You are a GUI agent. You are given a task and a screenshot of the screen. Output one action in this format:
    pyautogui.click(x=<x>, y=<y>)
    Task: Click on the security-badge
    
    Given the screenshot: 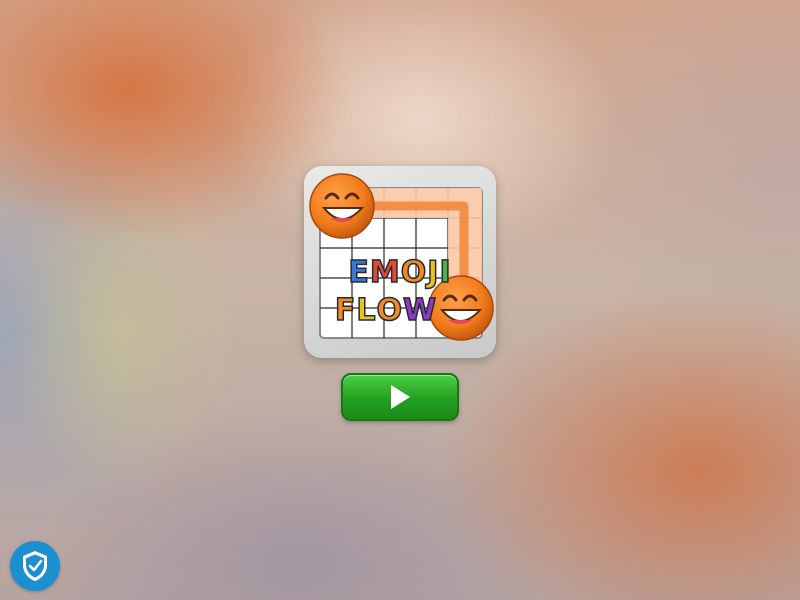 What is the action you would take?
    pyautogui.click(x=35, y=566)
    